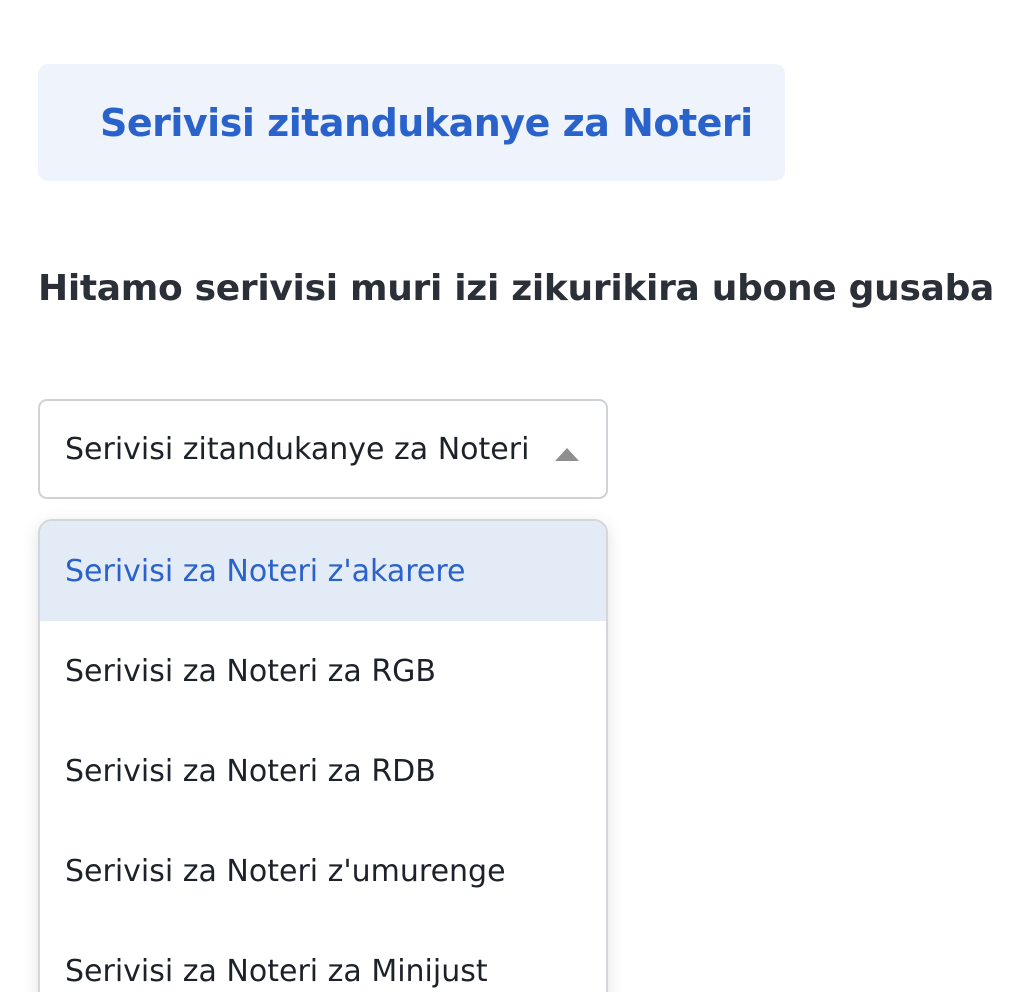 This screenshot has height=992, width=1034. Describe the element at coordinates (323, 871) in the screenshot. I see `dropdown-option-umurenge: Serivisi za Noteri z'umurenge` at that location.